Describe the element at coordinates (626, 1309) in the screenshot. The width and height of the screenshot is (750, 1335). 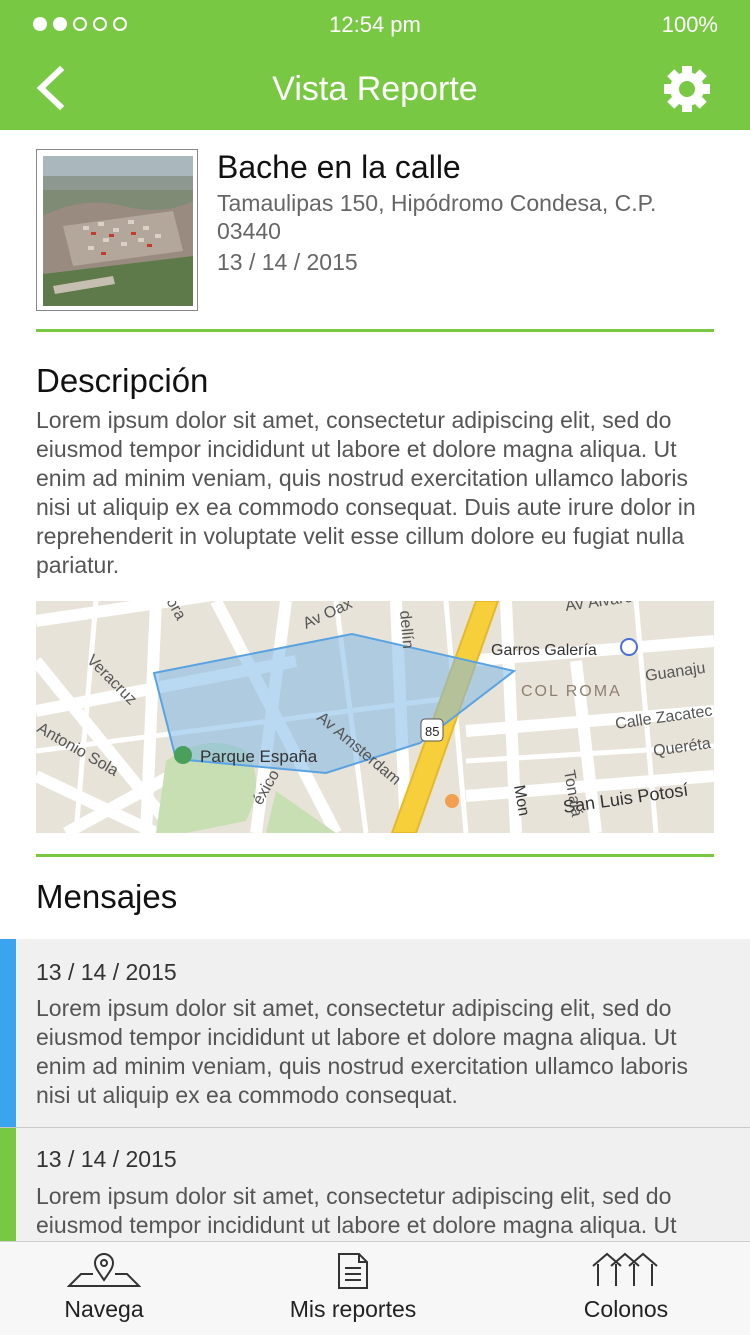
I see `tab-label: Colonos` at that location.